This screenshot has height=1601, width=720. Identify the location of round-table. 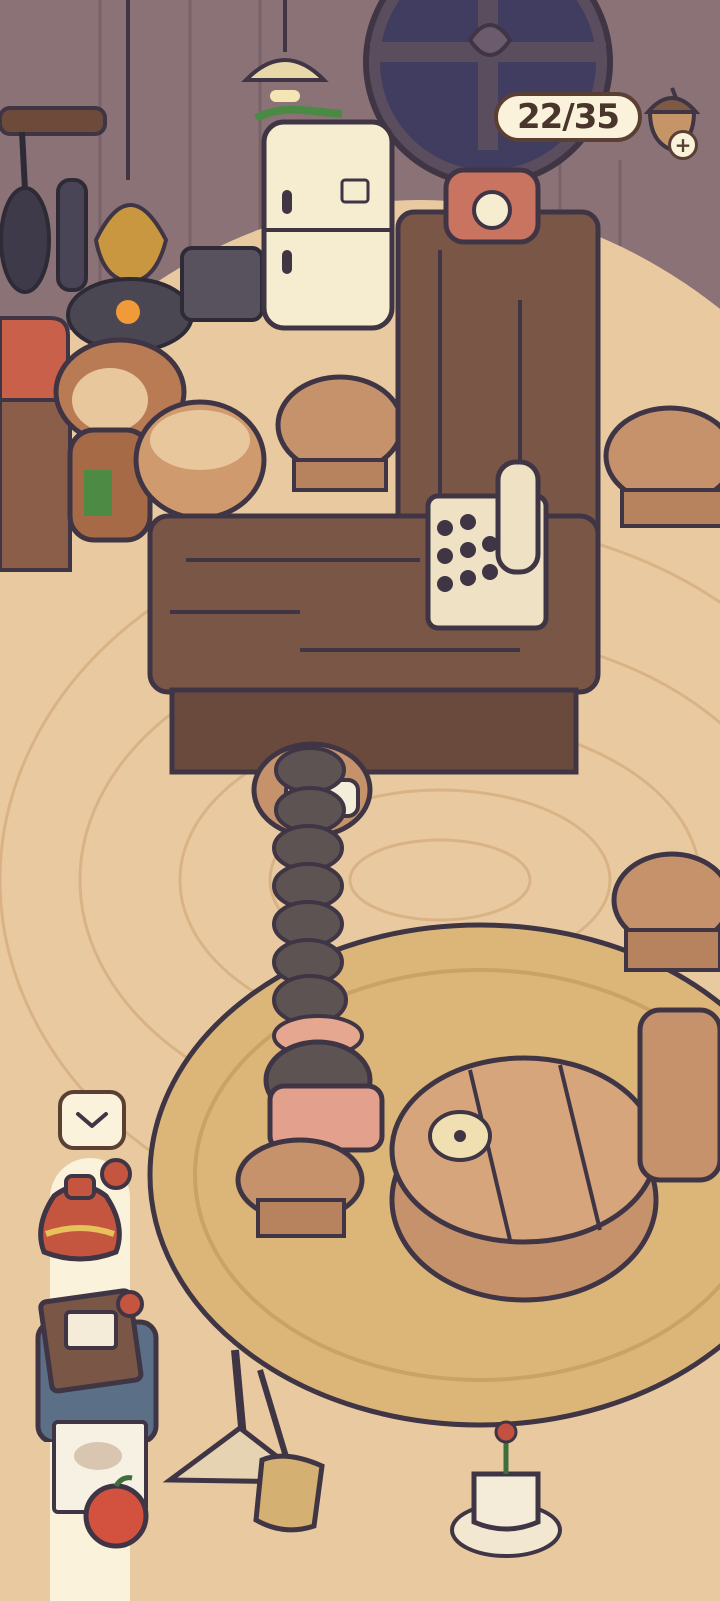
(524, 1179).